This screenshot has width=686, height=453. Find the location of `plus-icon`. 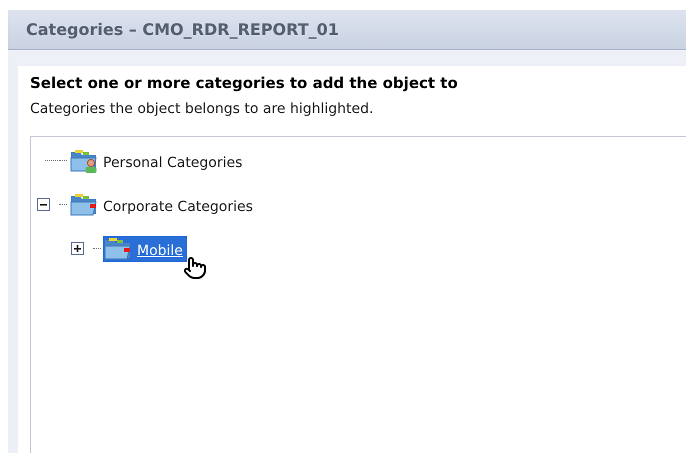

plus-icon is located at coordinates (77, 248).